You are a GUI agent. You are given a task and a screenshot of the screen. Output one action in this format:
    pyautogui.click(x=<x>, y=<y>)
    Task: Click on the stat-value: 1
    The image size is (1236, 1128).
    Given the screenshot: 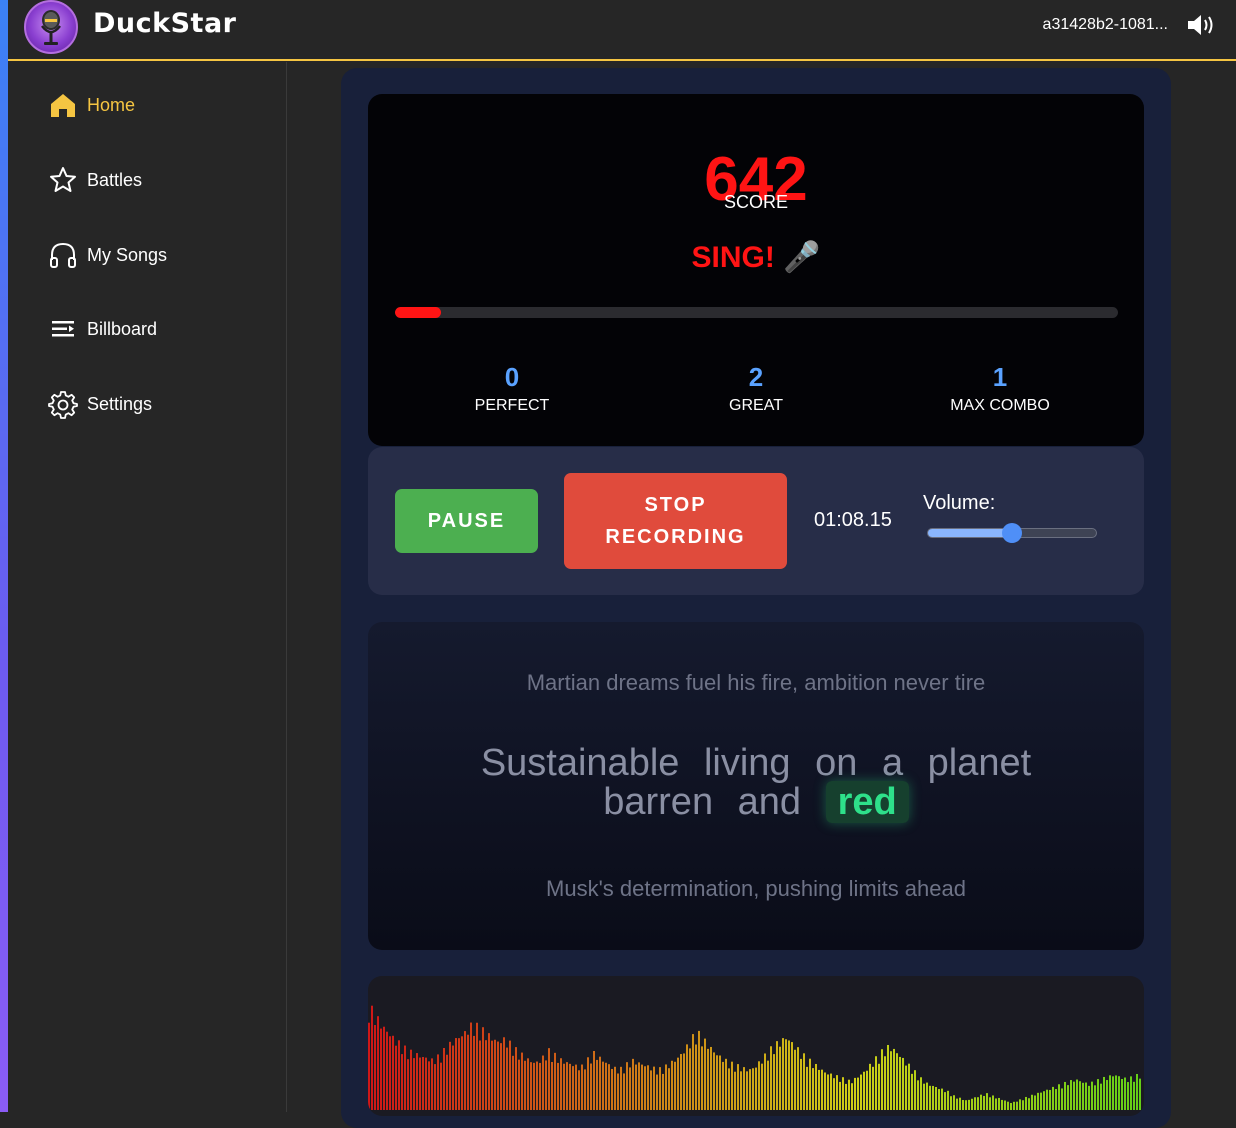 What is the action you would take?
    pyautogui.click(x=1000, y=377)
    